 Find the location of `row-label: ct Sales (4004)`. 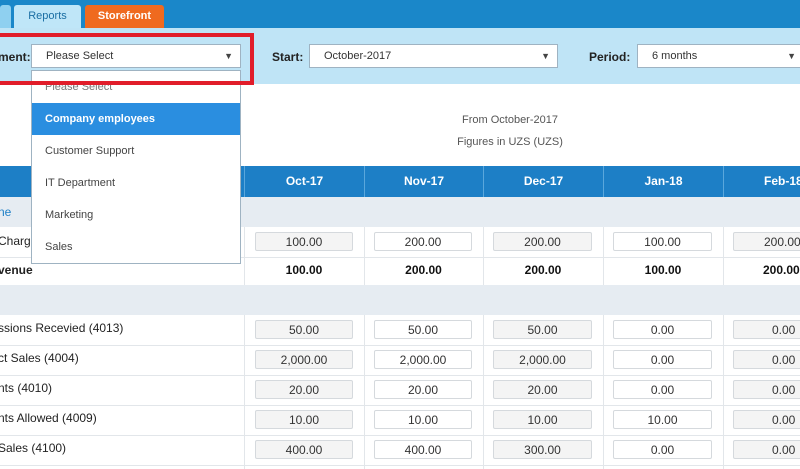

row-label: ct Sales (4004) is located at coordinates (39, 358).